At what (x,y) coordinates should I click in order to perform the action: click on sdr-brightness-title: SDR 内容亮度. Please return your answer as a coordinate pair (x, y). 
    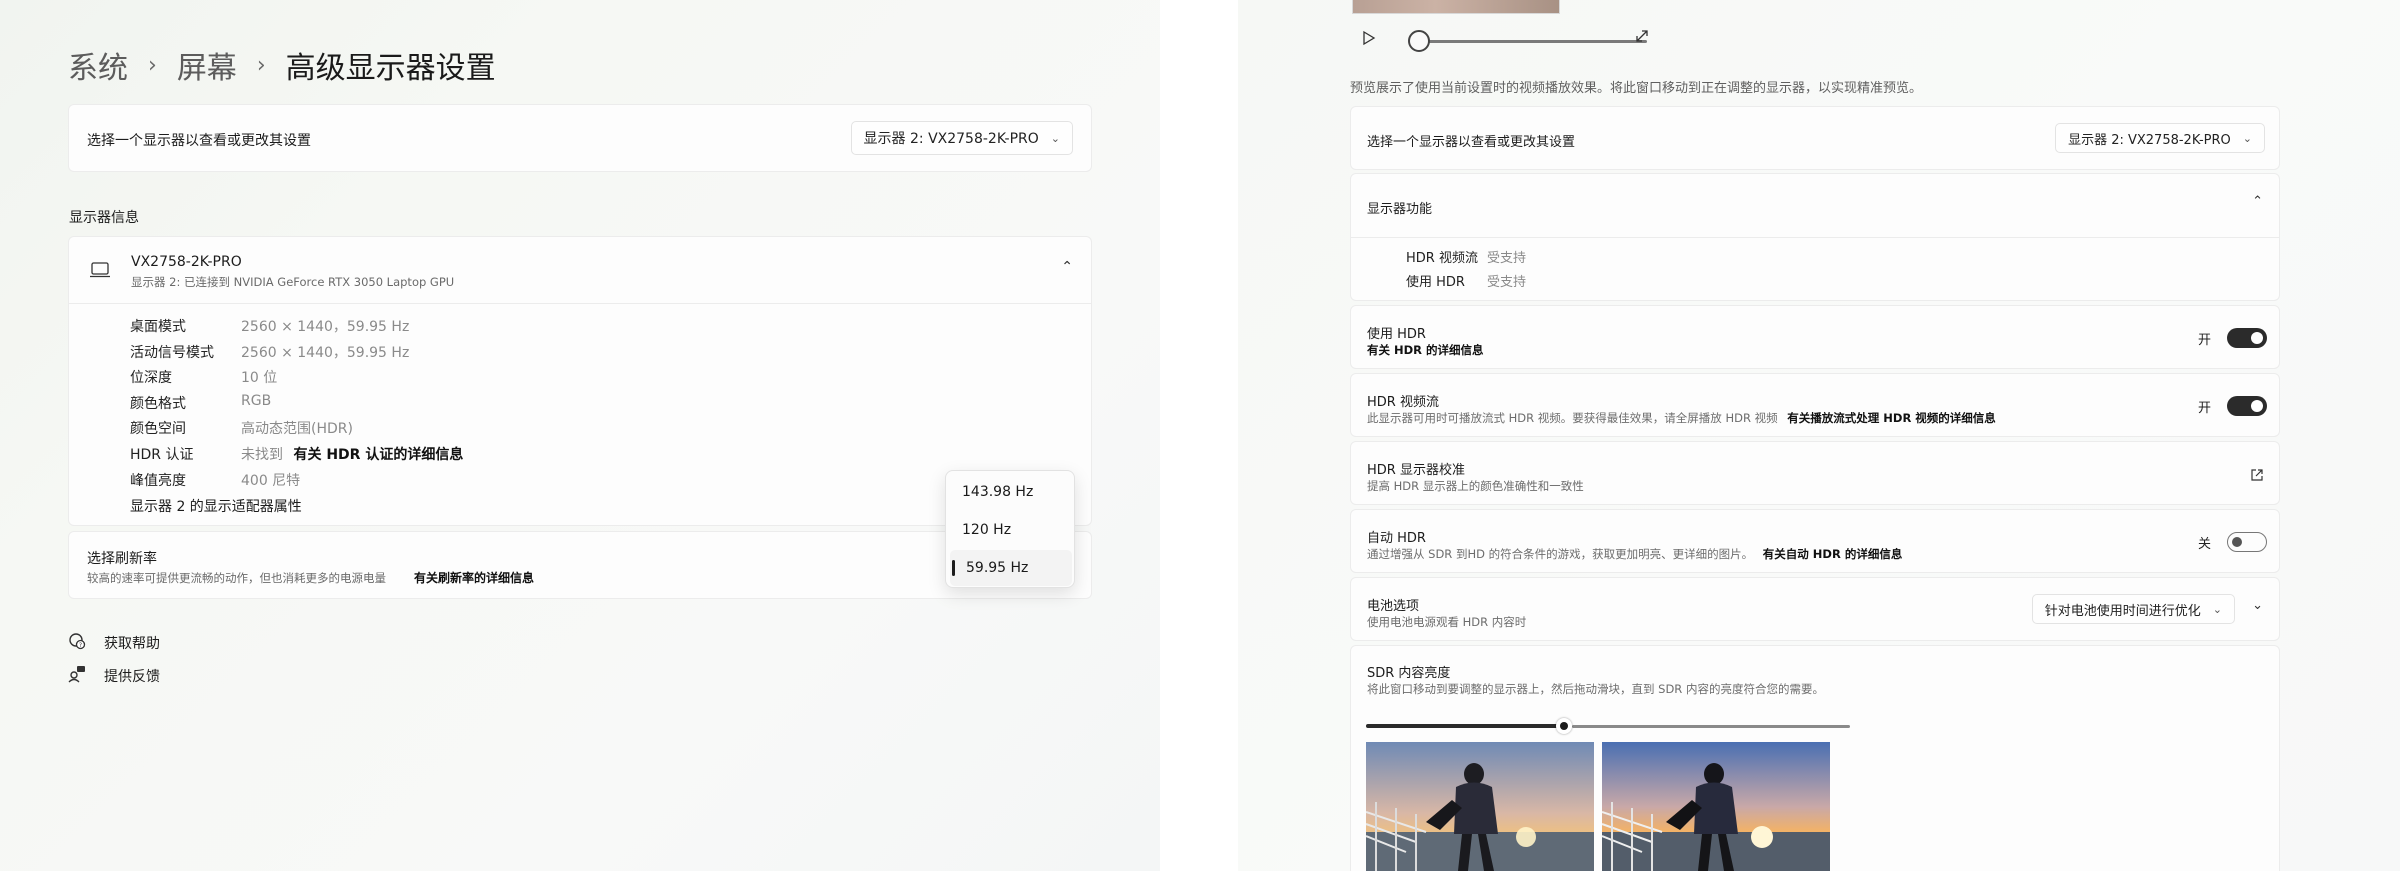
    Looking at the image, I should click on (1409, 673).